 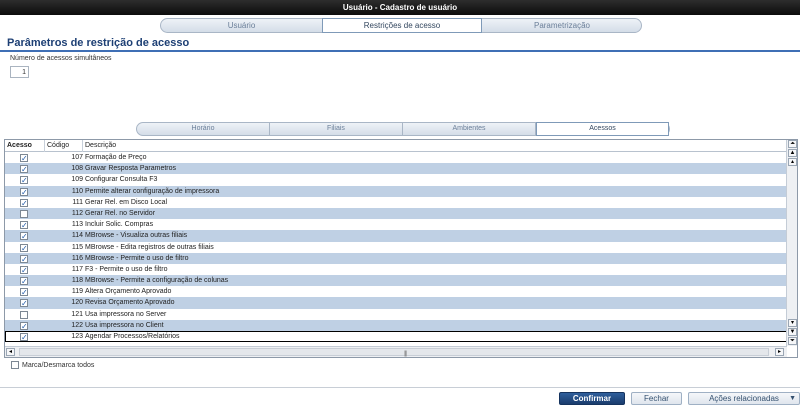 What do you see at coordinates (121, 180) in the screenshot?
I see `row-description: Configurar Consulta F3` at bounding box center [121, 180].